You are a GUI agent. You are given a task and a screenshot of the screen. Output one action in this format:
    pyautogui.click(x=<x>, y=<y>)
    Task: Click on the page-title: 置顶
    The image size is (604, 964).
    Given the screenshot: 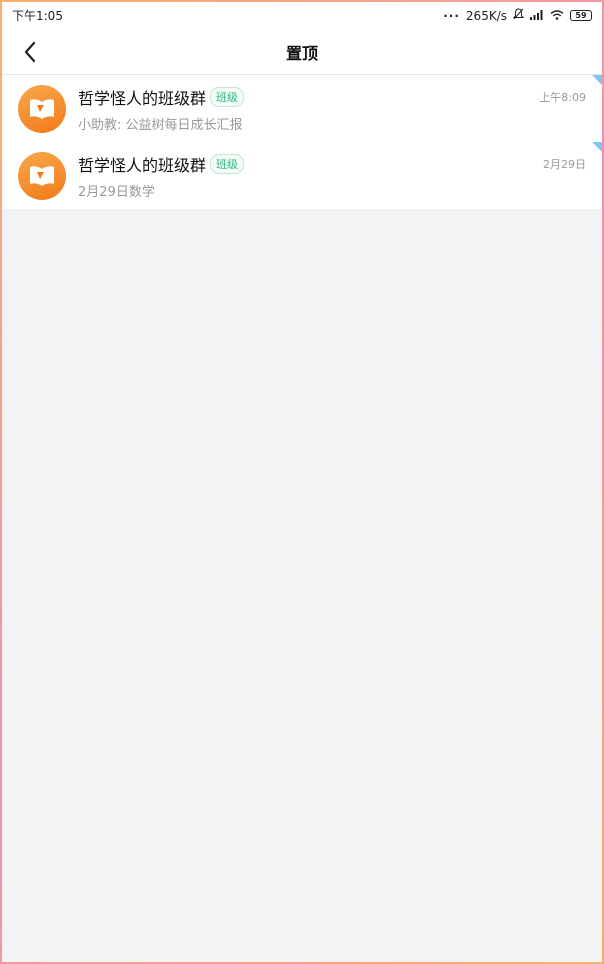 What is the action you would take?
    pyautogui.click(x=301, y=53)
    